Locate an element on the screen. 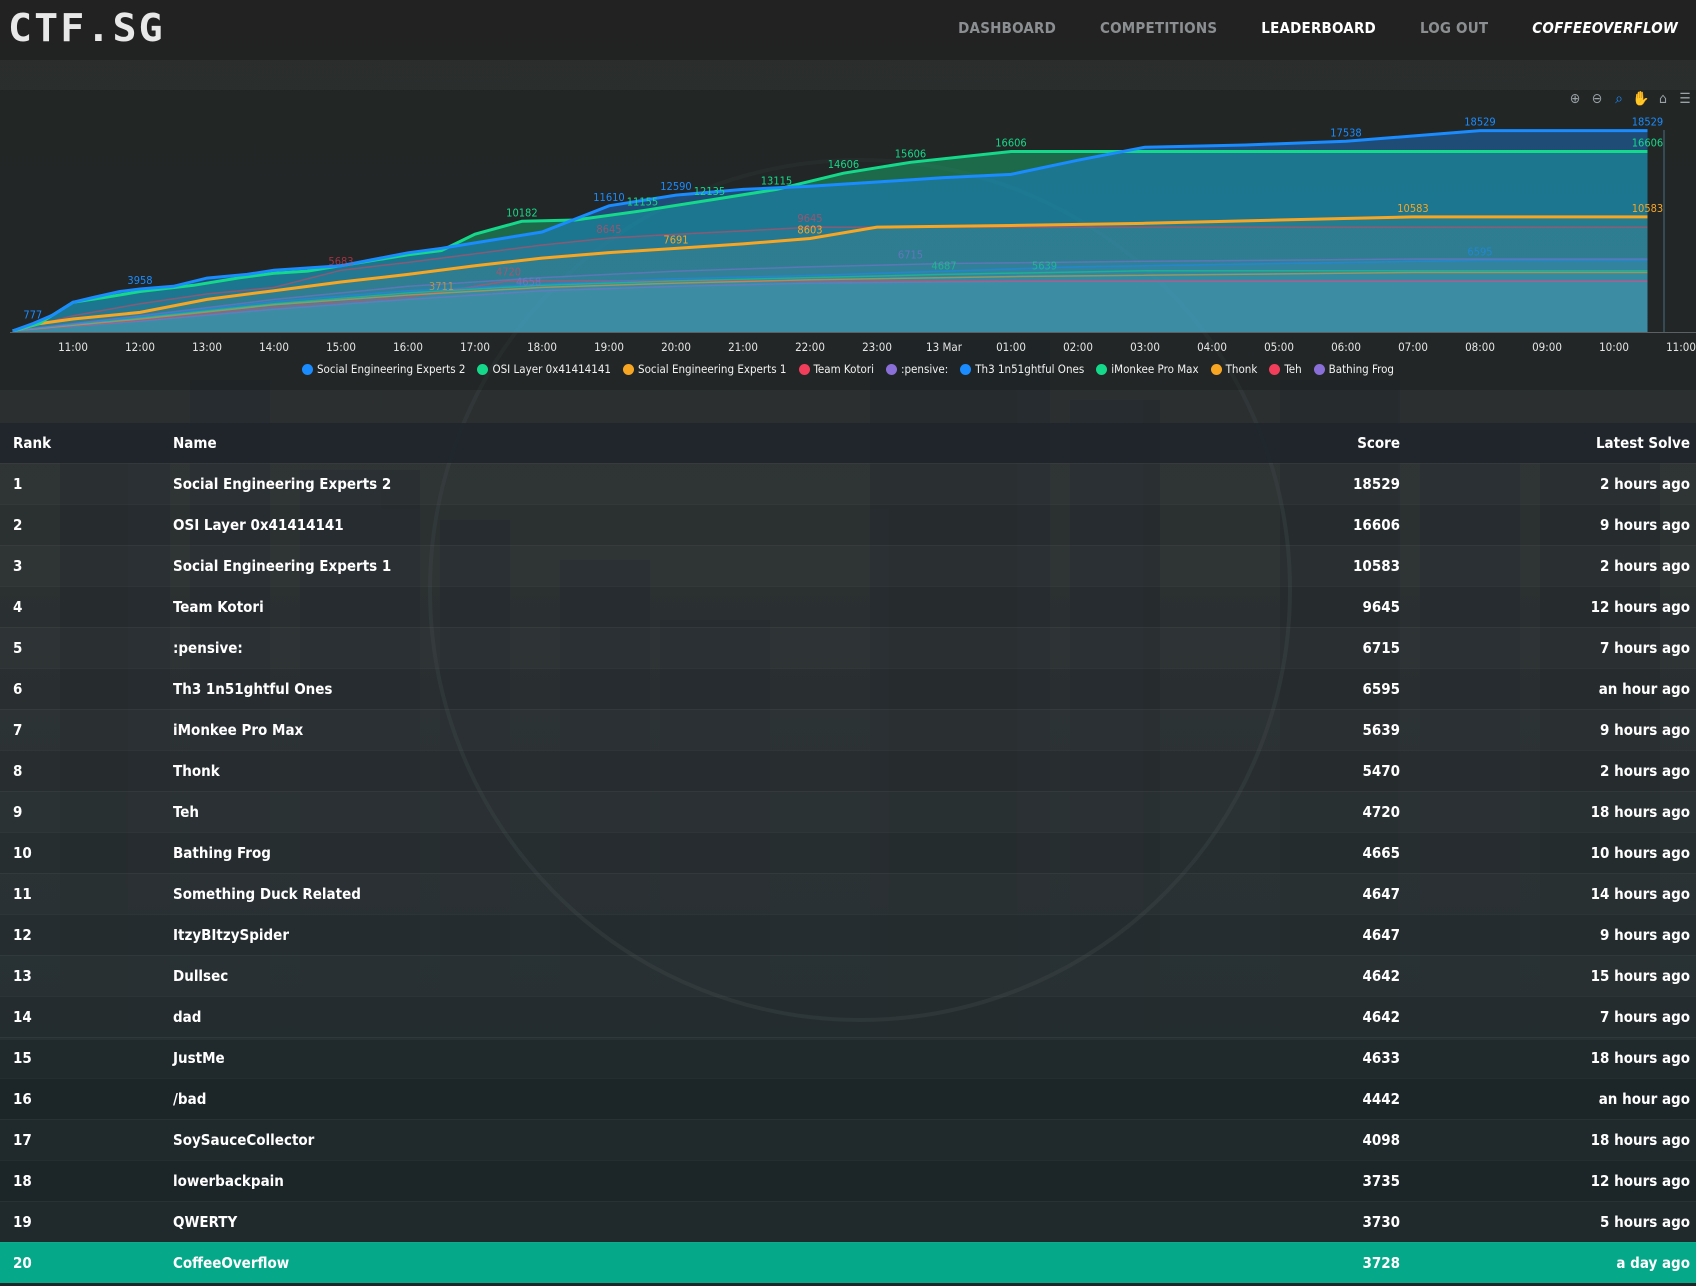 The image size is (1696, 1286). cell-team-name: Bathing Frog is located at coordinates (686, 852).